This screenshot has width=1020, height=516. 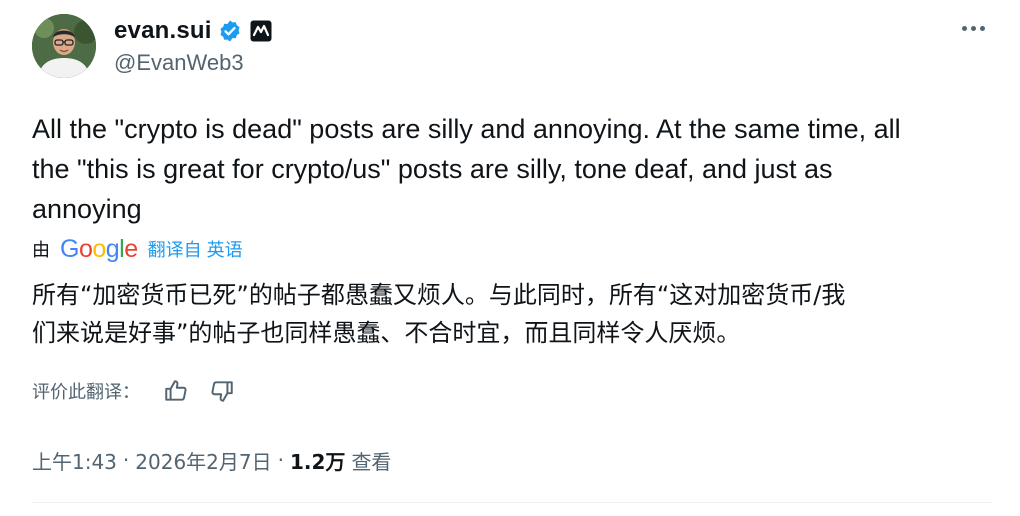 I want to click on thumbs-up-icon, so click(x=176, y=391).